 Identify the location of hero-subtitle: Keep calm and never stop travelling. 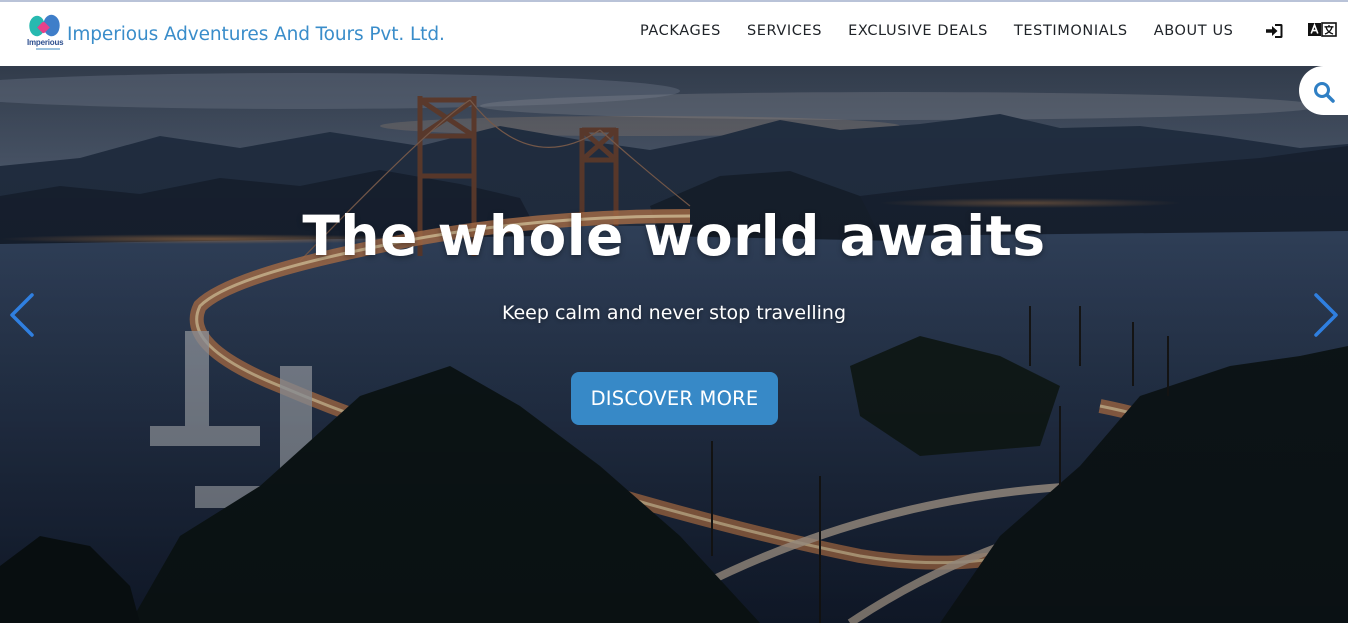
(674, 313).